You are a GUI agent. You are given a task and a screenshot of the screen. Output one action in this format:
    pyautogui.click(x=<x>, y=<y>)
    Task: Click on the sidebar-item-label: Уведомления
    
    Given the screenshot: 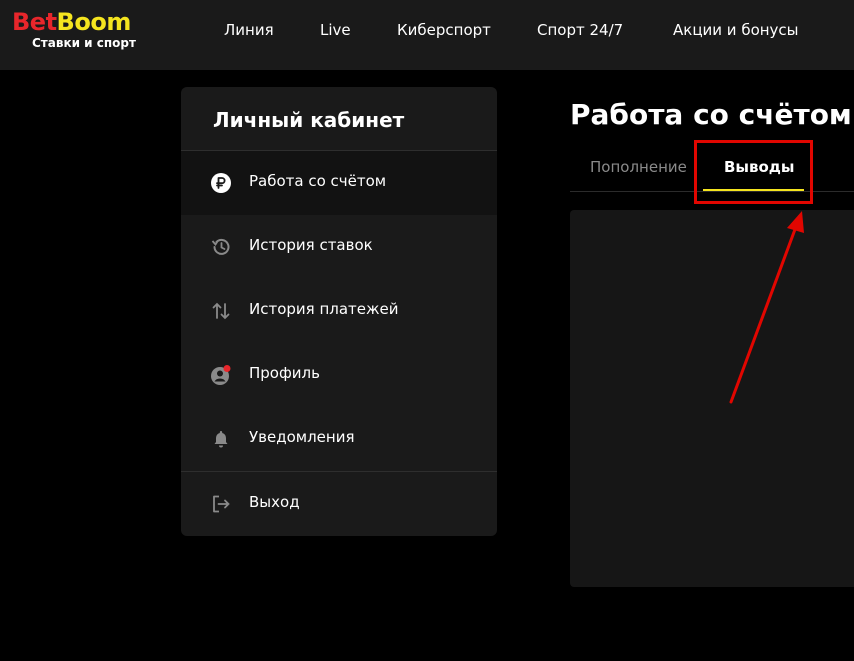 What is the action you would take?
    pyautogui.click(x=302, y=437)
    